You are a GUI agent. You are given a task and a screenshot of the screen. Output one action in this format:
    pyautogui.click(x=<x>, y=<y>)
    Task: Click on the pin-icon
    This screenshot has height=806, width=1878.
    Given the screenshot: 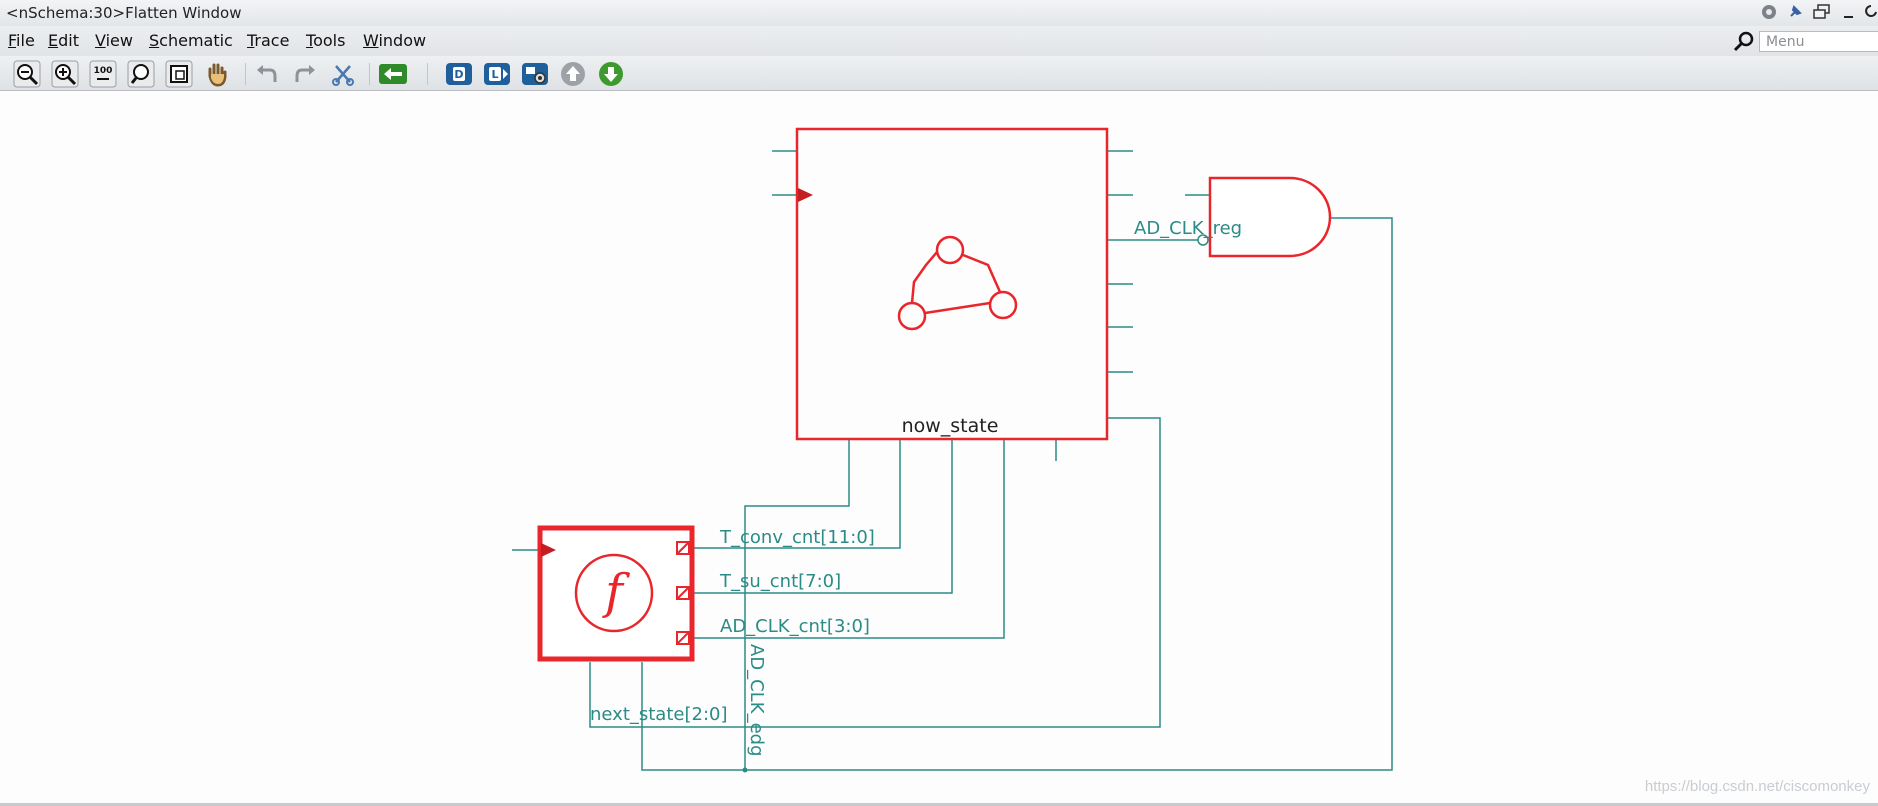 What is the action you would take?
    pyautogui.click(x=1795, y=14)
    